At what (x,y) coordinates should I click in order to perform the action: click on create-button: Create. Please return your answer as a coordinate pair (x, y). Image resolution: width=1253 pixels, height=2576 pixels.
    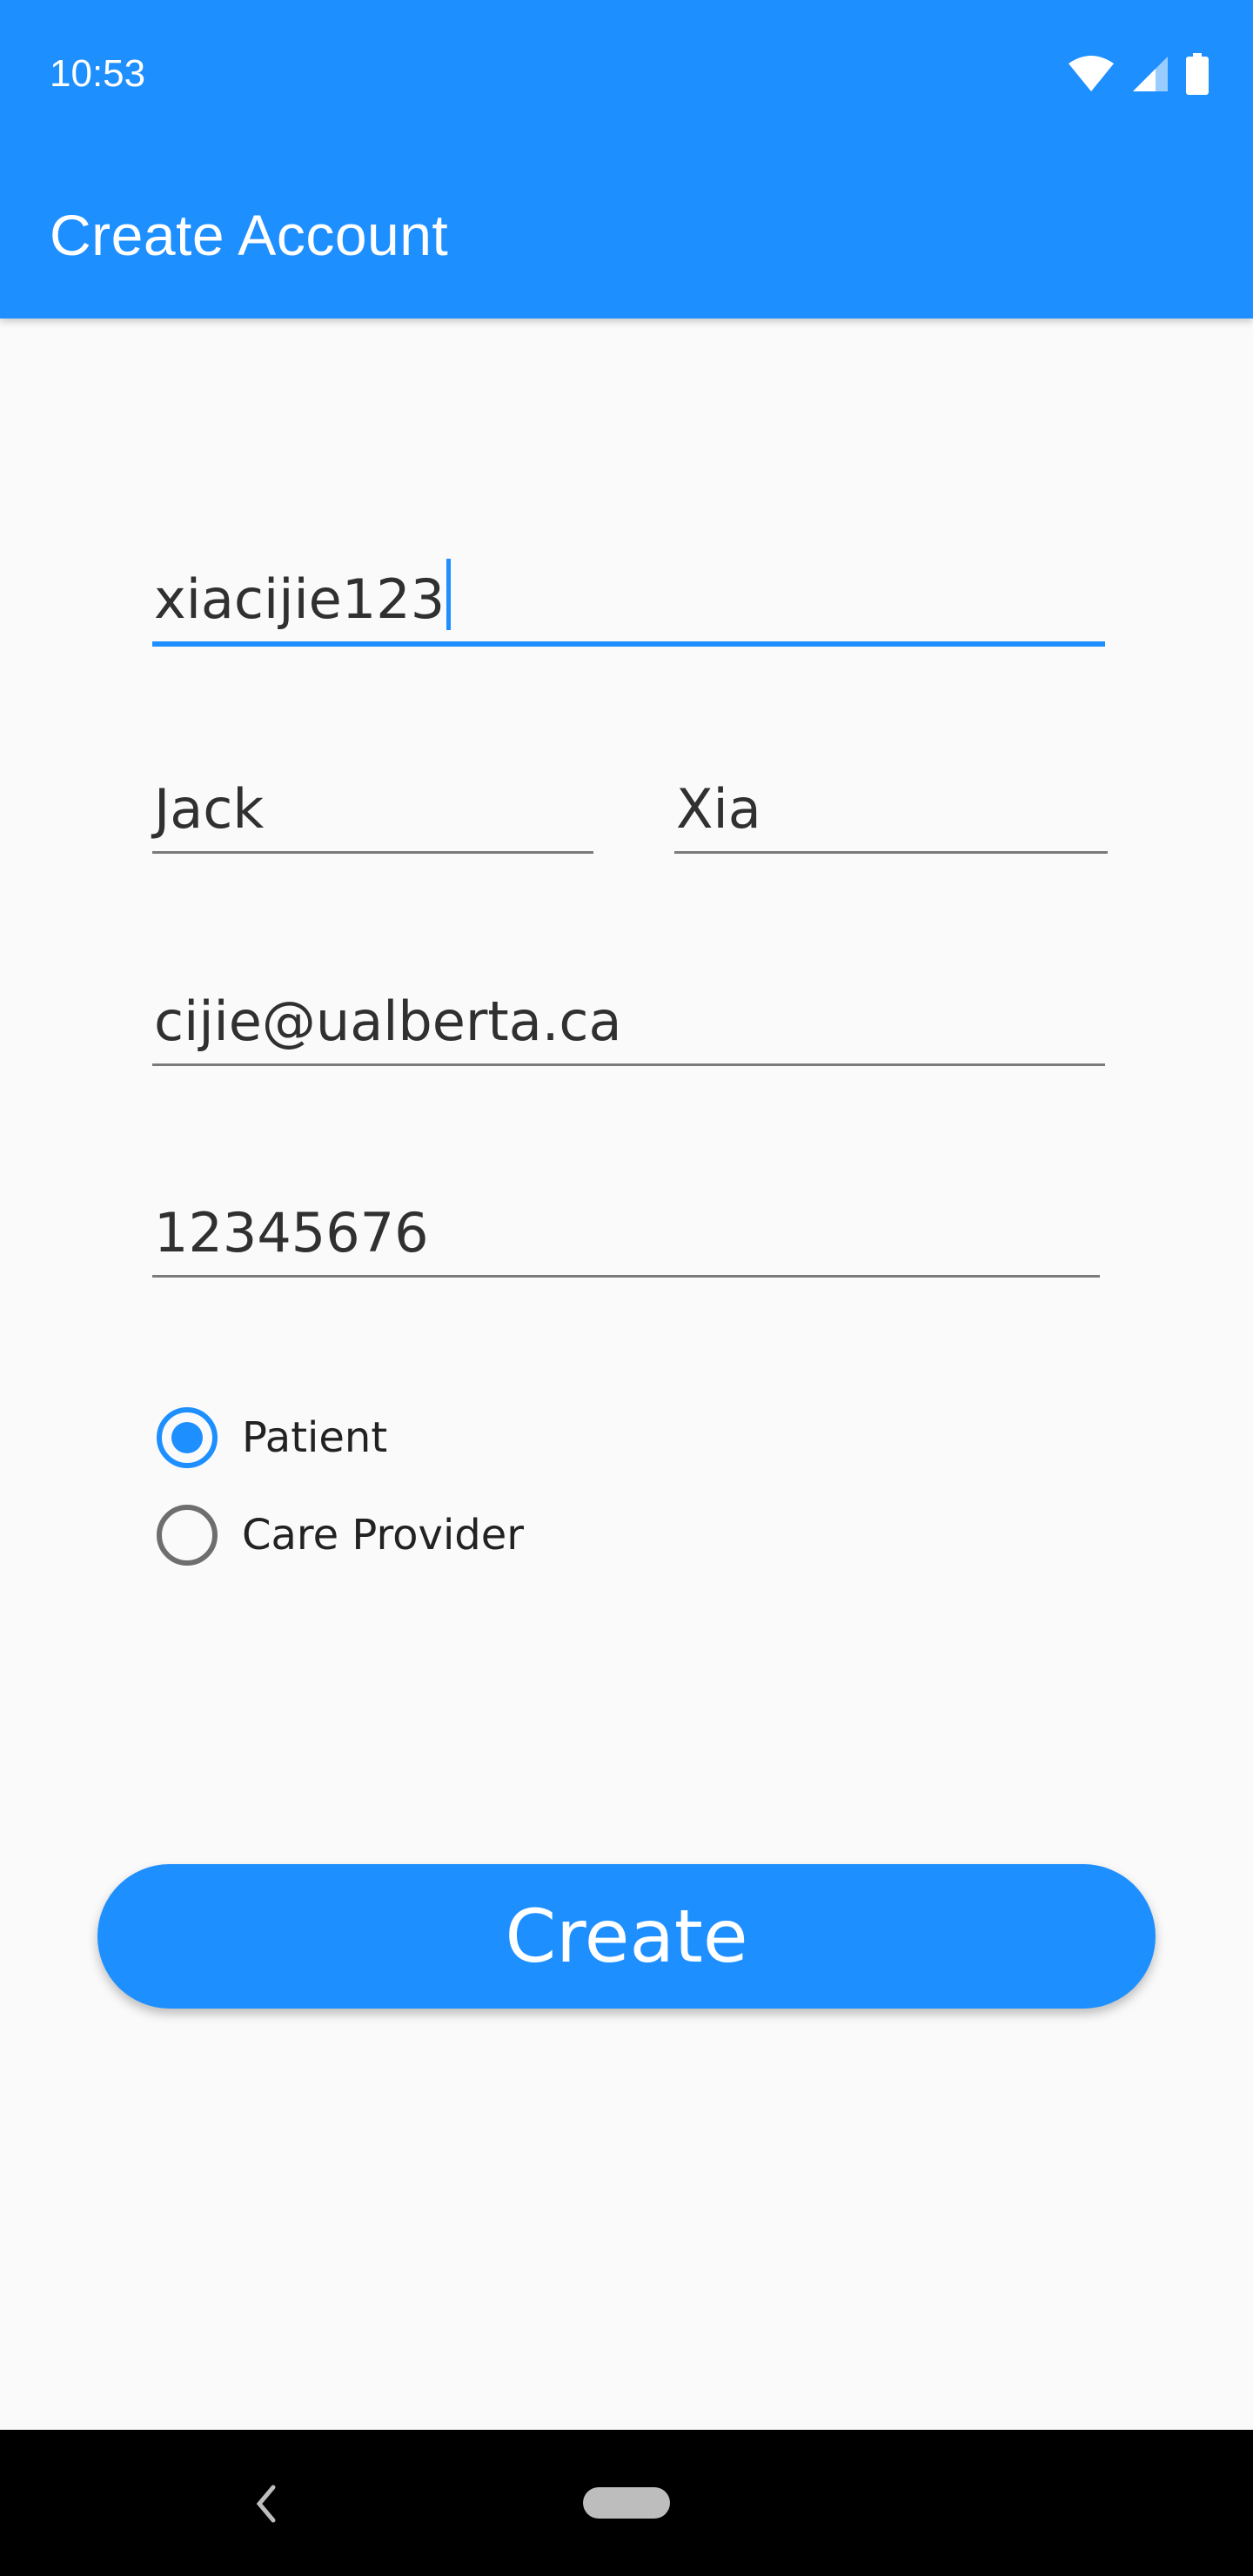
    Looking at the image, I should click on (626, 1936).